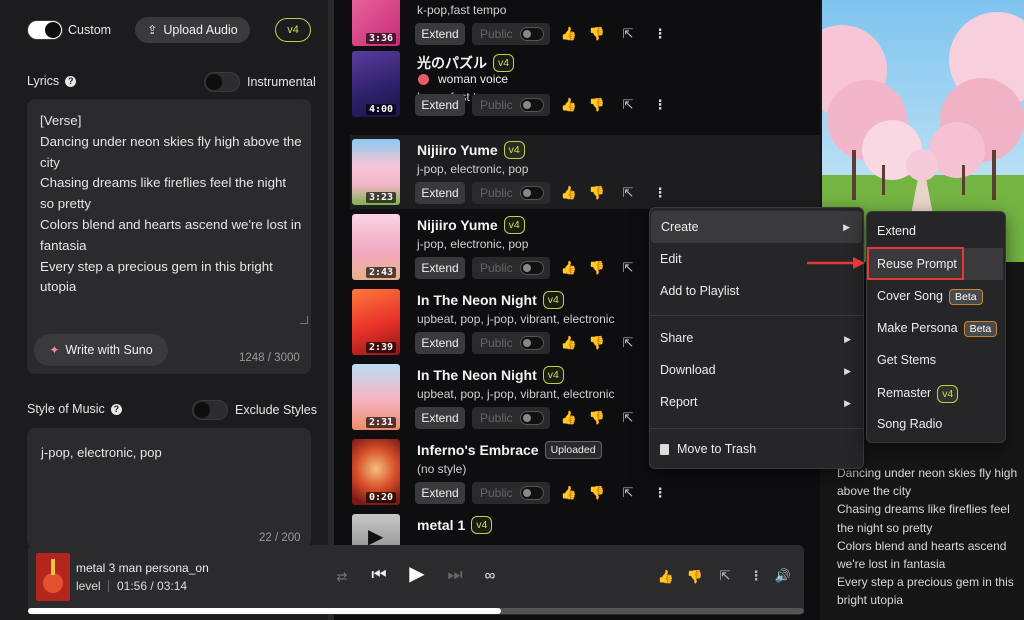 The height and width of the screenshot is (620, 1024). I want to click on shuffle-icon: ⇄, so click(342, 577).